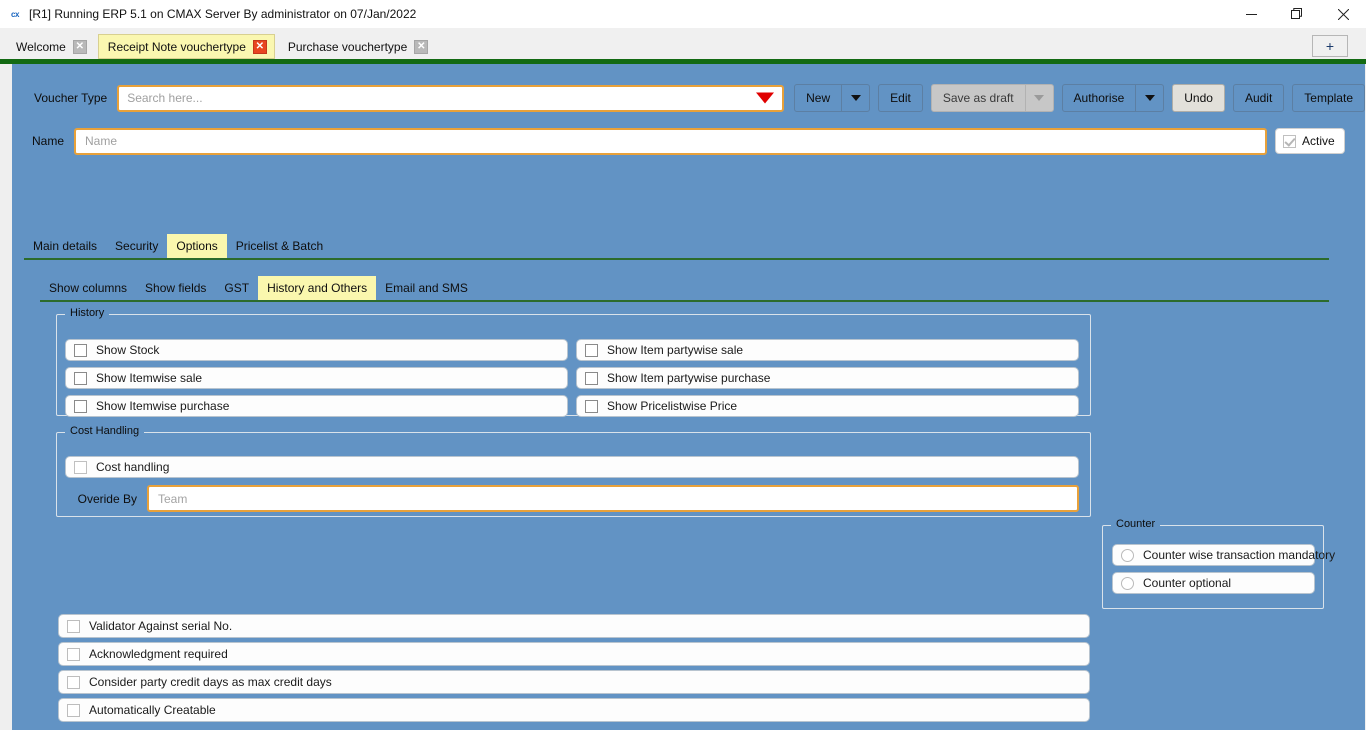  Describe the element at coordinates (1198, 98) in the screenshot. I see `undo-button: Undo` at that location.